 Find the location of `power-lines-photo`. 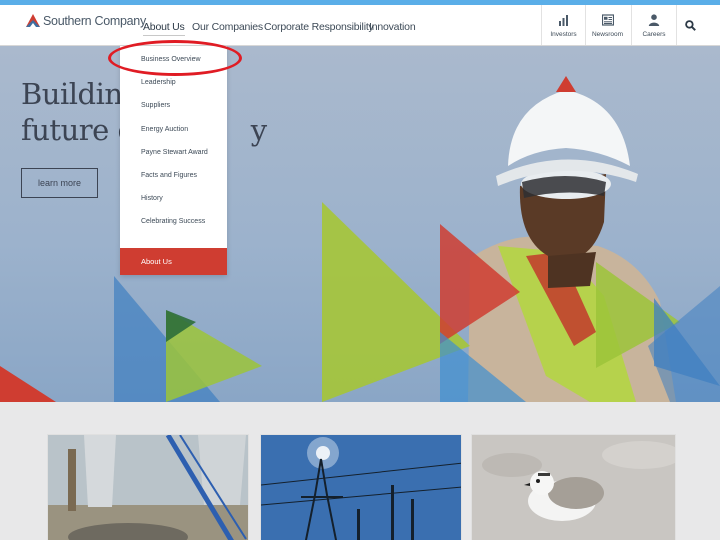

power-lines-photo is located at coordinates (361, 487).